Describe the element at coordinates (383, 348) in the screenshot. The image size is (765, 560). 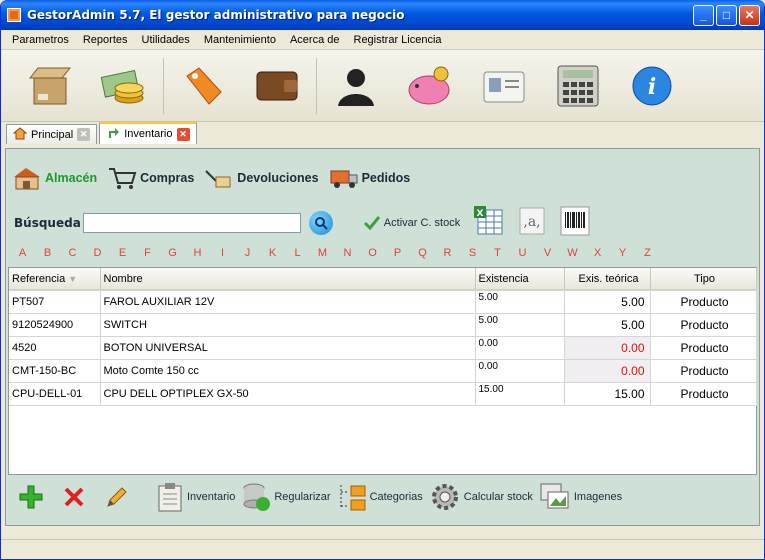
I see `table-row: 4520 BOTON UNIVERSAL 0.00 0.00 Producto` at that location.